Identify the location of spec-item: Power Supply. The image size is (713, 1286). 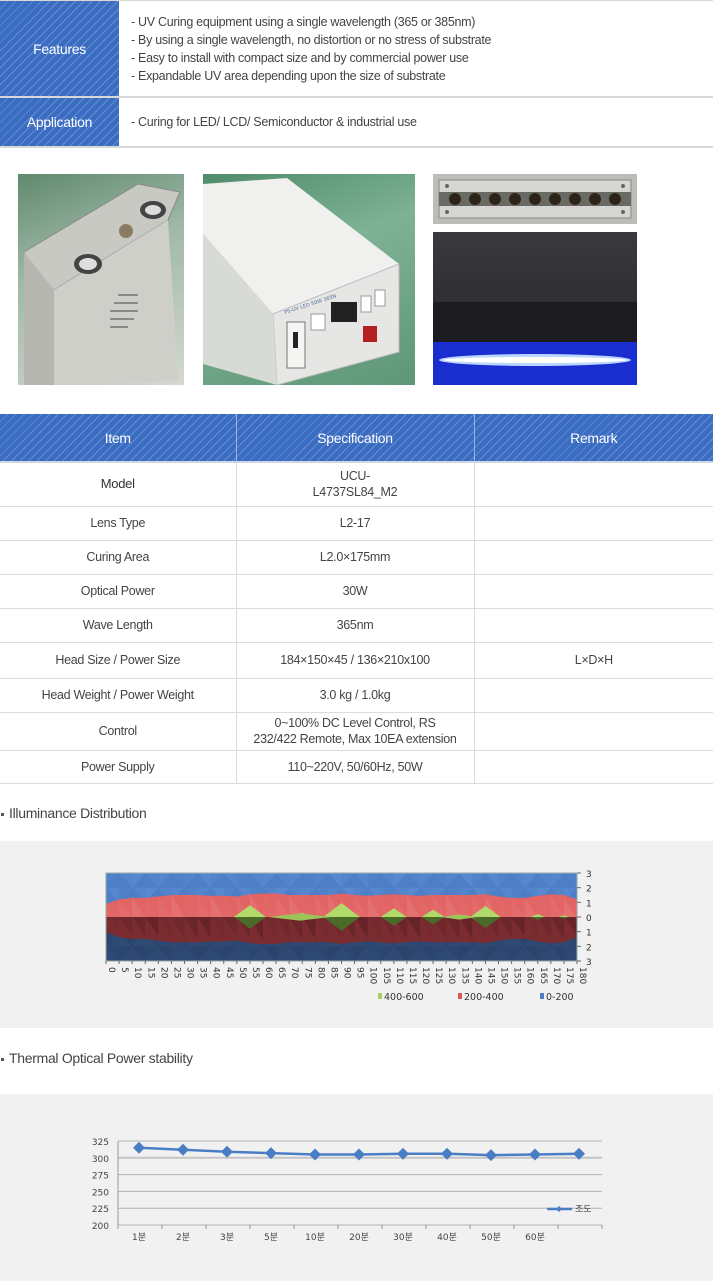
(118, 767).